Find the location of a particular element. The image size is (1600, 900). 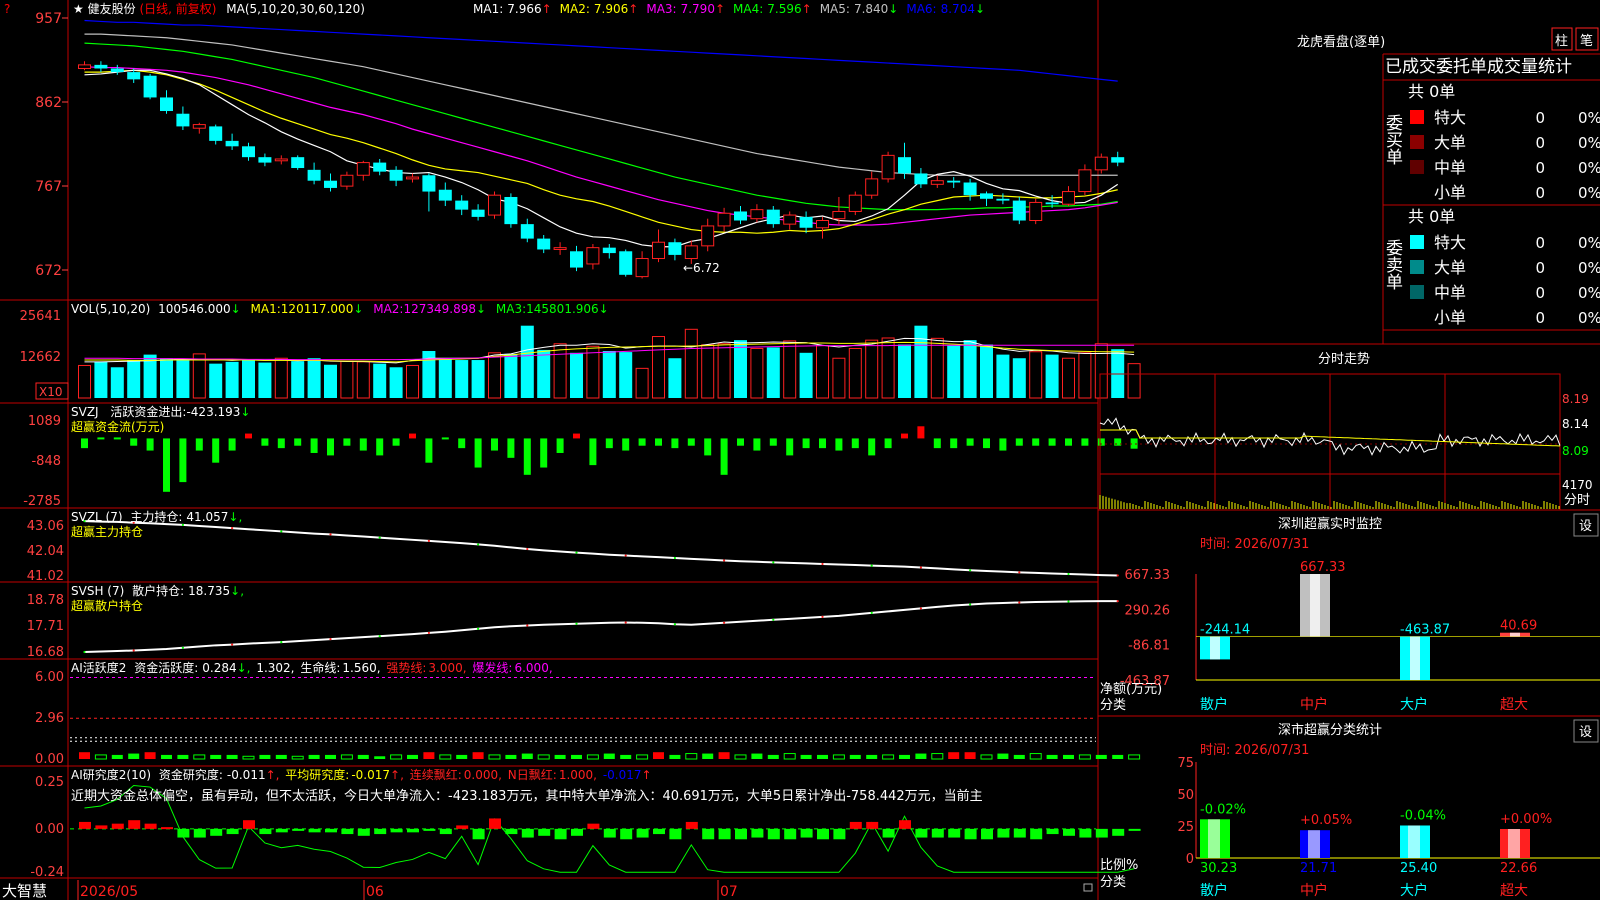

svsh-axis-bot: 16.68 is located at coordinates (45, 652).